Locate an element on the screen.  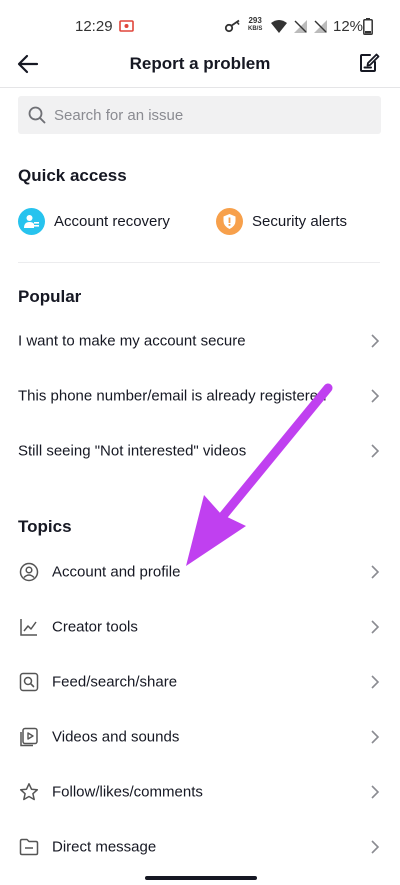
popular-item: I want to make my account secure is located at coordinates (200, 340).